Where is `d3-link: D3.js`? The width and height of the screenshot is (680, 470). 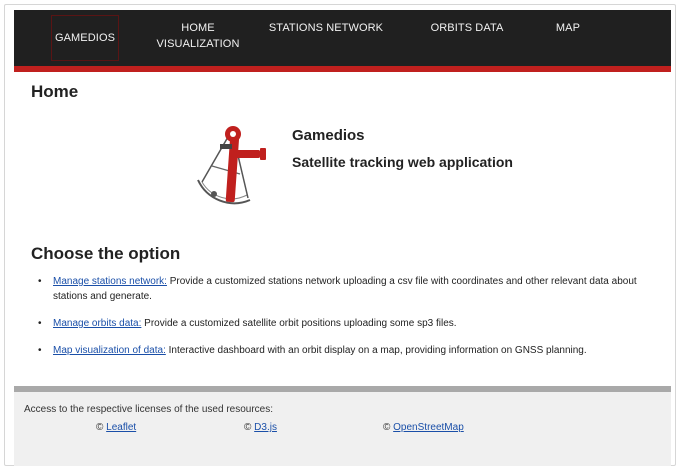 d3-link: D3.js is located at coordinates (265, 427).